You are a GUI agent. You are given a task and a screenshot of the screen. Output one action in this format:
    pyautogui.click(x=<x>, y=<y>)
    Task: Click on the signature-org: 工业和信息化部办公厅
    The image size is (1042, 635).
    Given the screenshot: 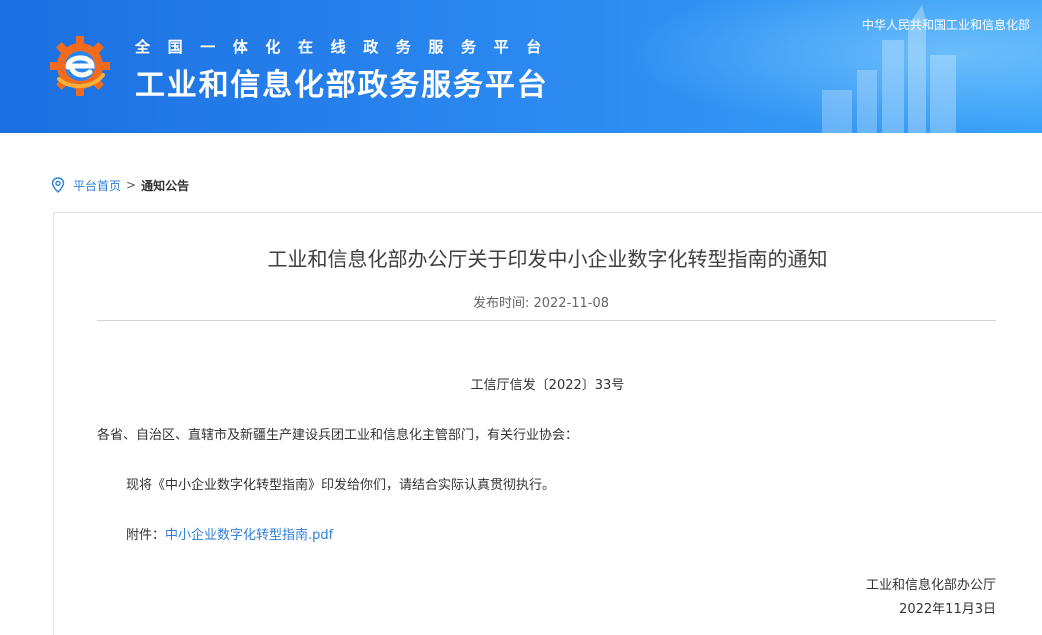 What is the action you would take?
    pyautogui.click(x=930, y=585)
    